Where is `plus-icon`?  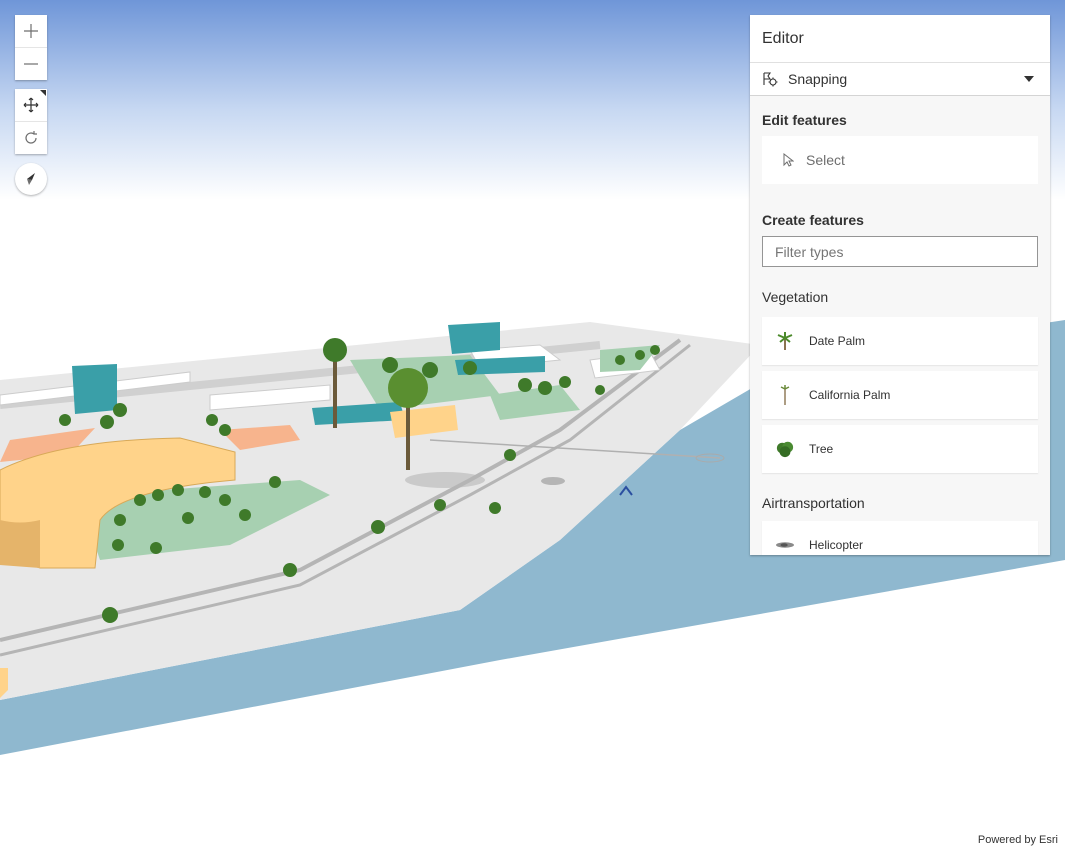
plus-icon is located at coordinates (31, 31).